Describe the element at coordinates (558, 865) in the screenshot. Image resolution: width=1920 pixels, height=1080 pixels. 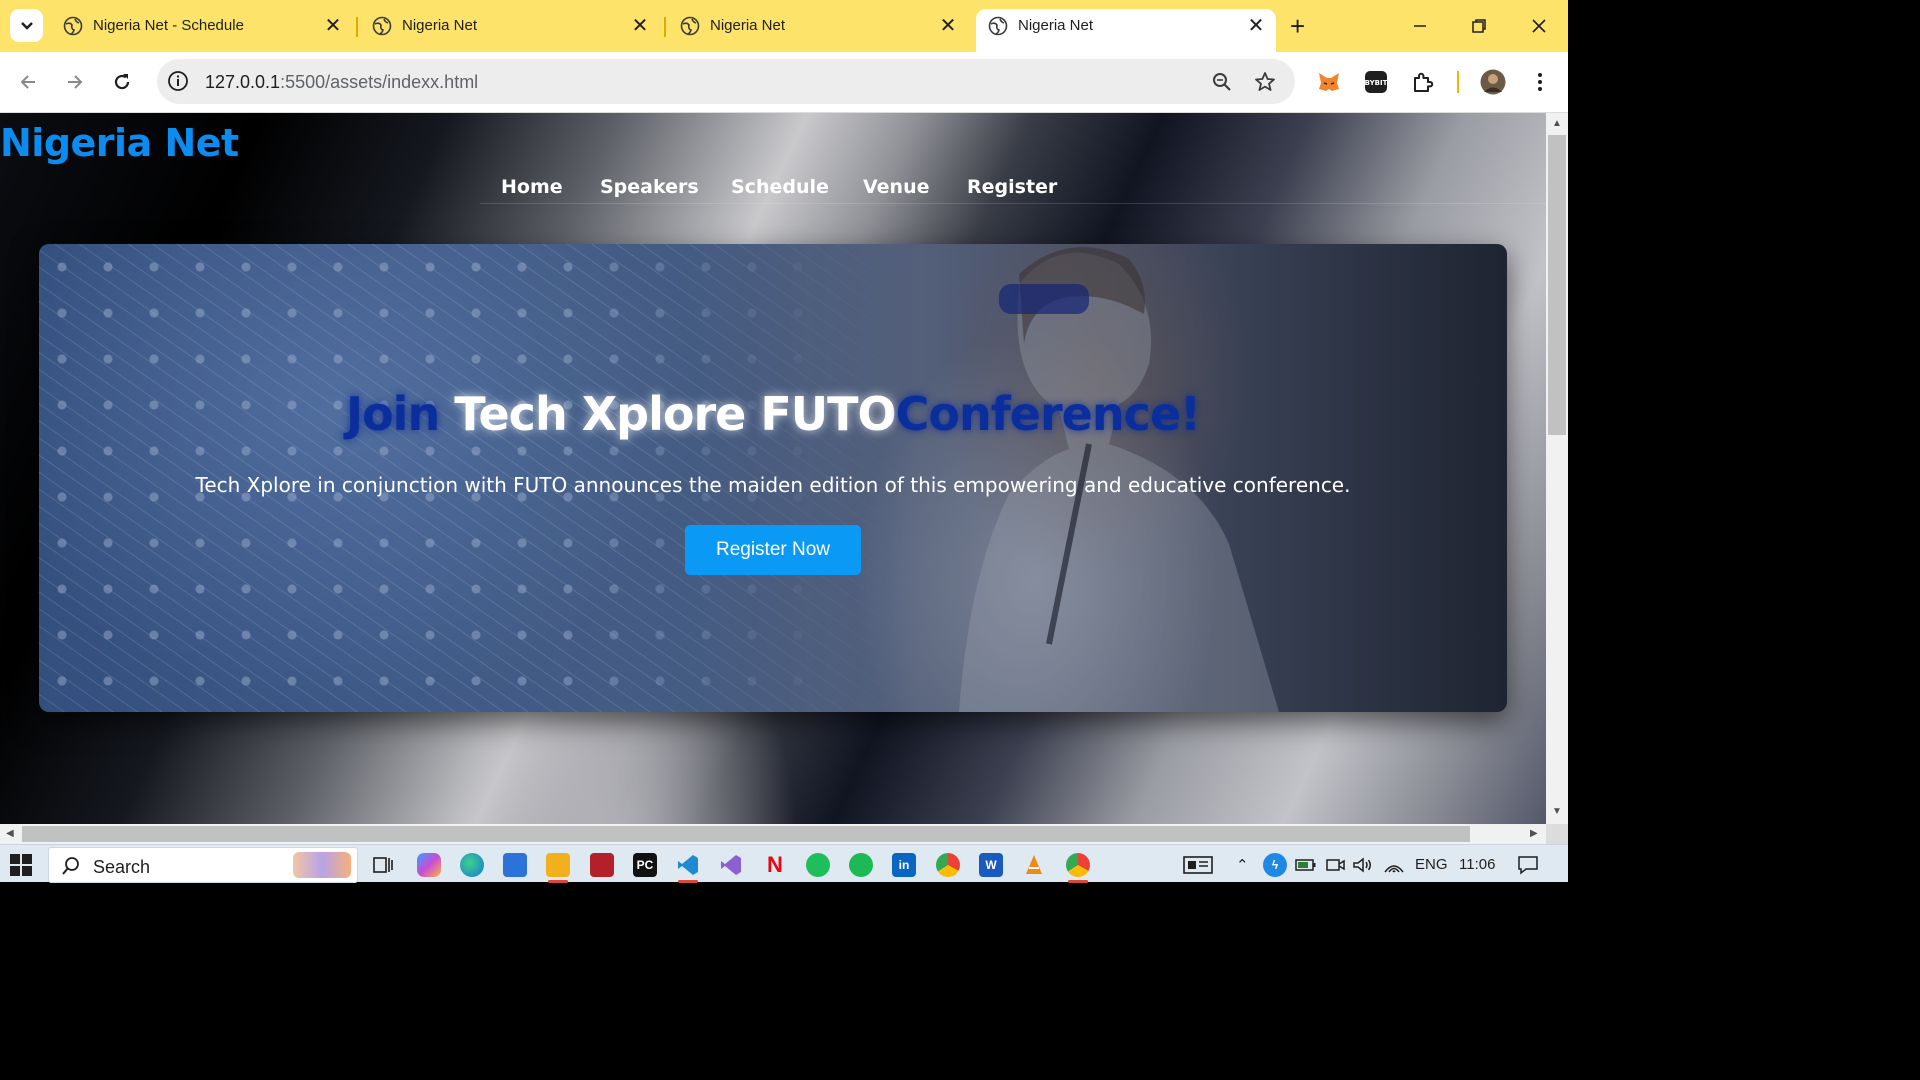
I see `file-explorer-icon` at that location.